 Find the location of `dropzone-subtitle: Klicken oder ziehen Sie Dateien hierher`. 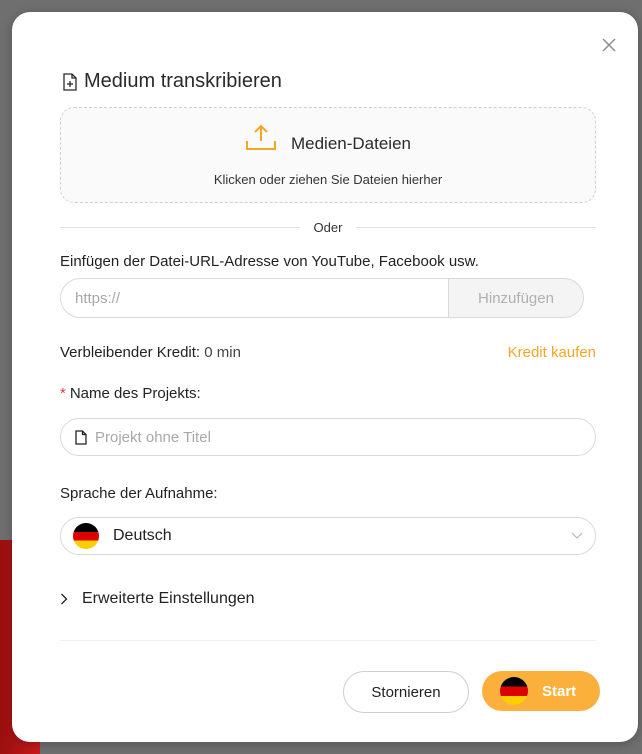

dropzone-subtitle: Klicken oder ziehen Sie Dateien hierher is located at coordinates (328, 179).